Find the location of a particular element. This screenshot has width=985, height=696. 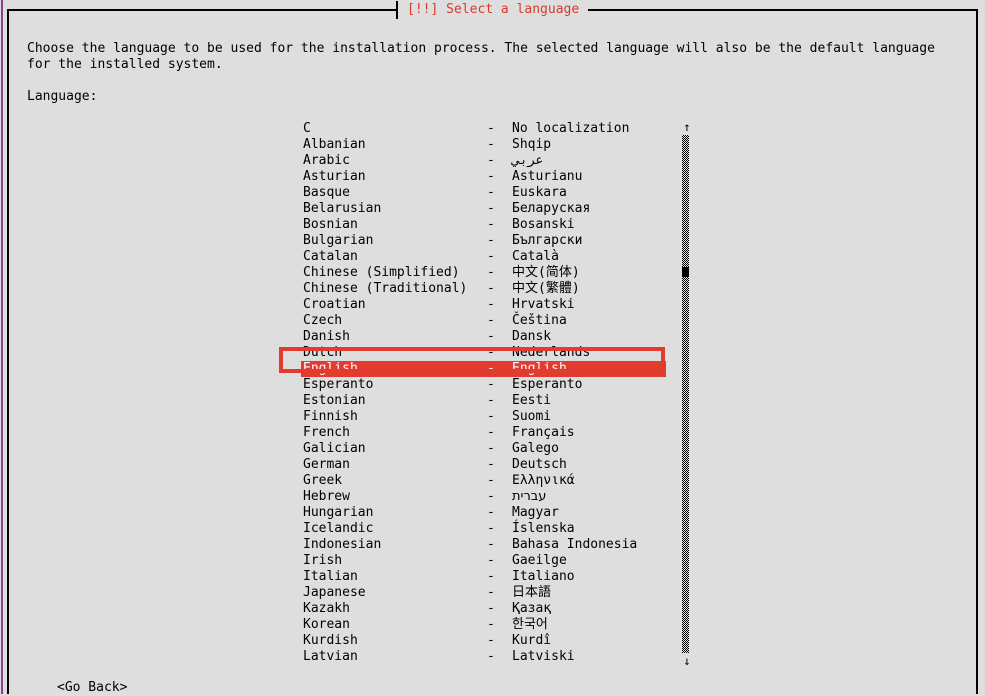

language-list-item: C - No localization is located at coordinates (485, 129).